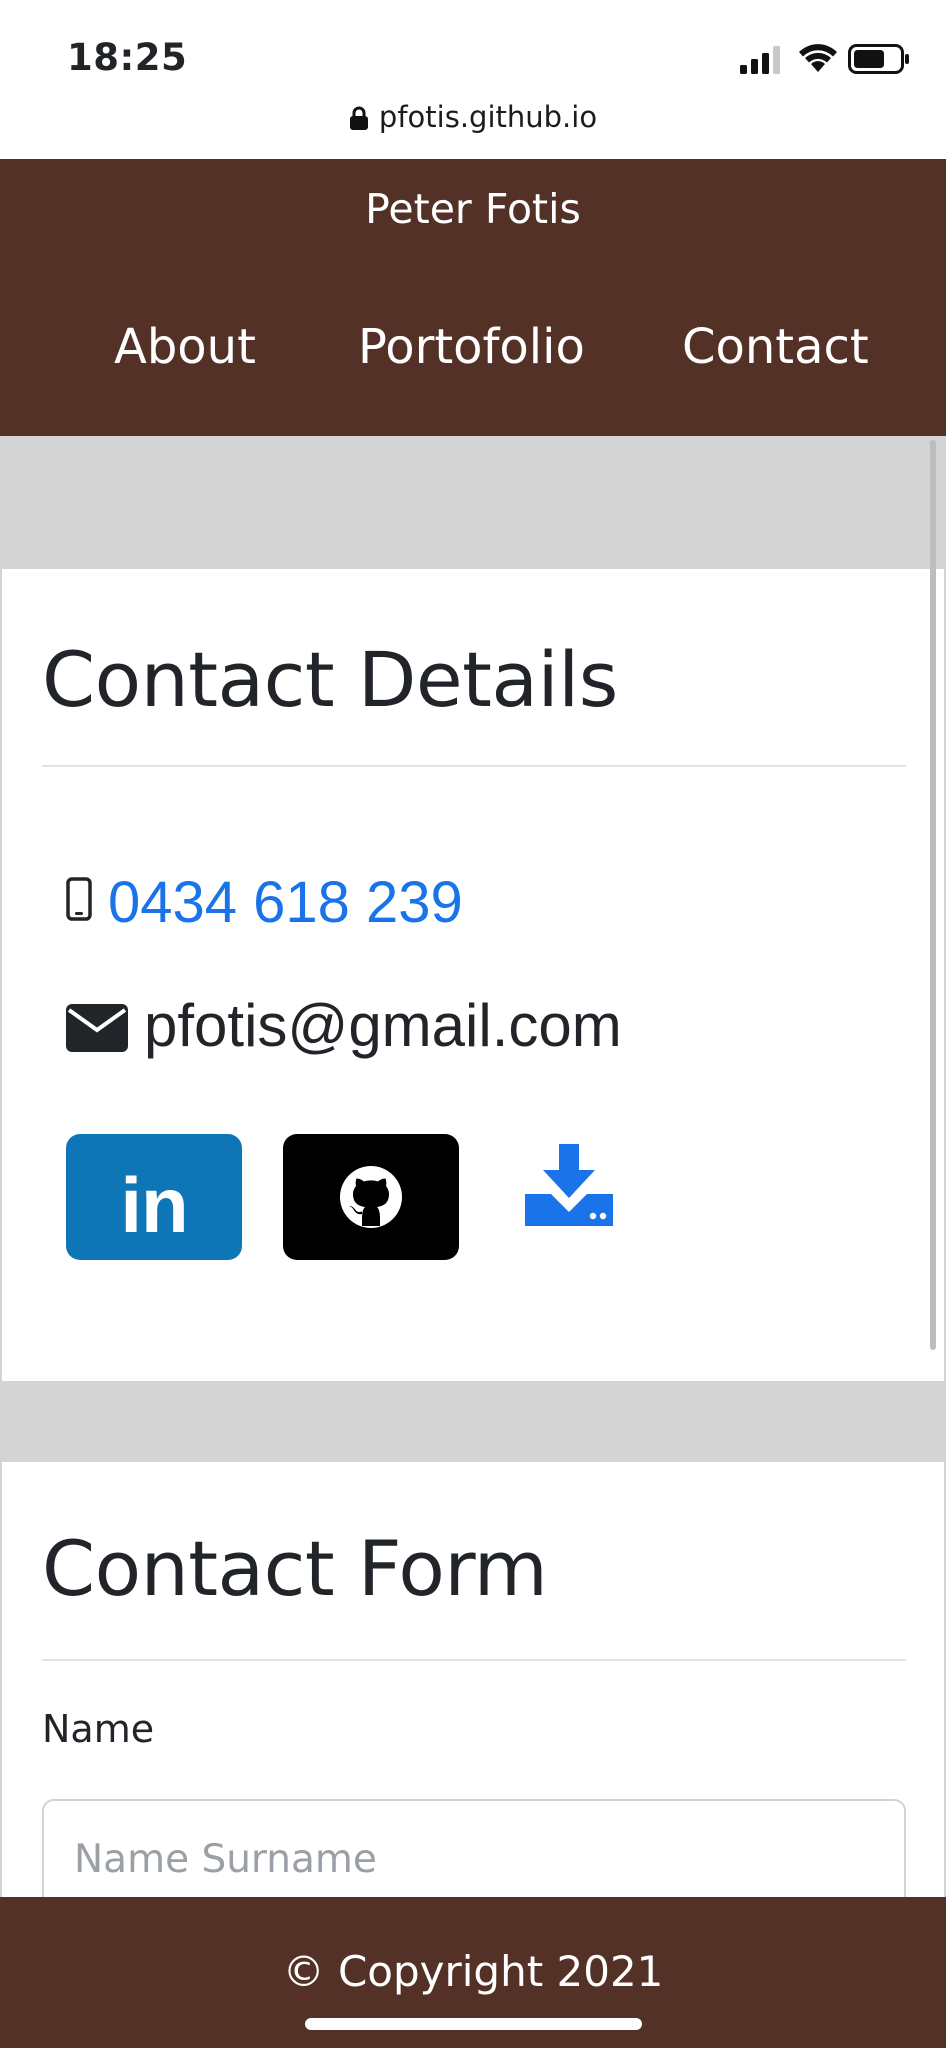 This screenshot has width=946, height=2048. Describe the element at coordinates (154, 1205) in the screenshot. I see `linkedin-icon: in` at that location.